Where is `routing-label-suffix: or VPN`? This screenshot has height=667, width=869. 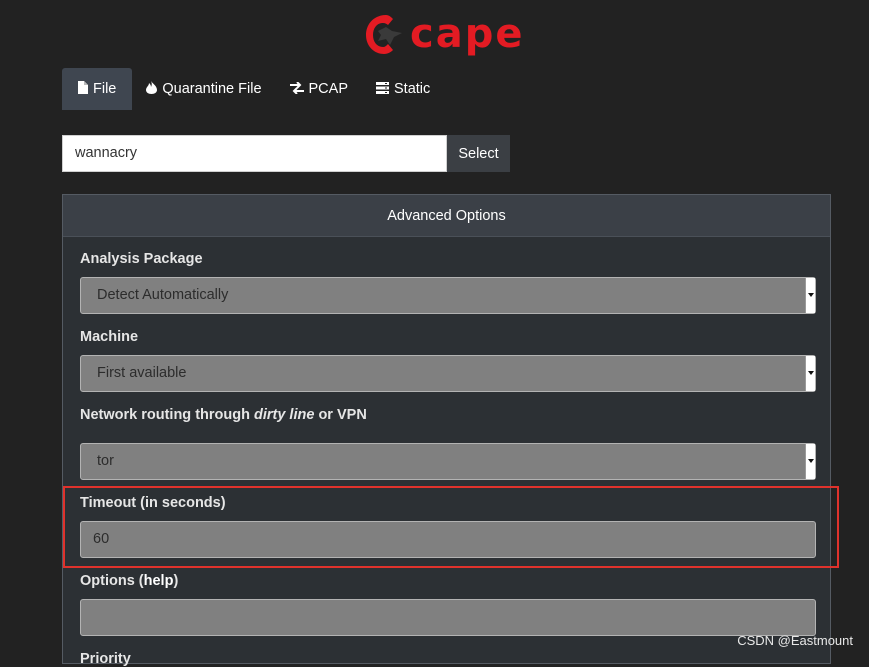
routing-label-suffix: or VPN is located at coordinates (340, 415).